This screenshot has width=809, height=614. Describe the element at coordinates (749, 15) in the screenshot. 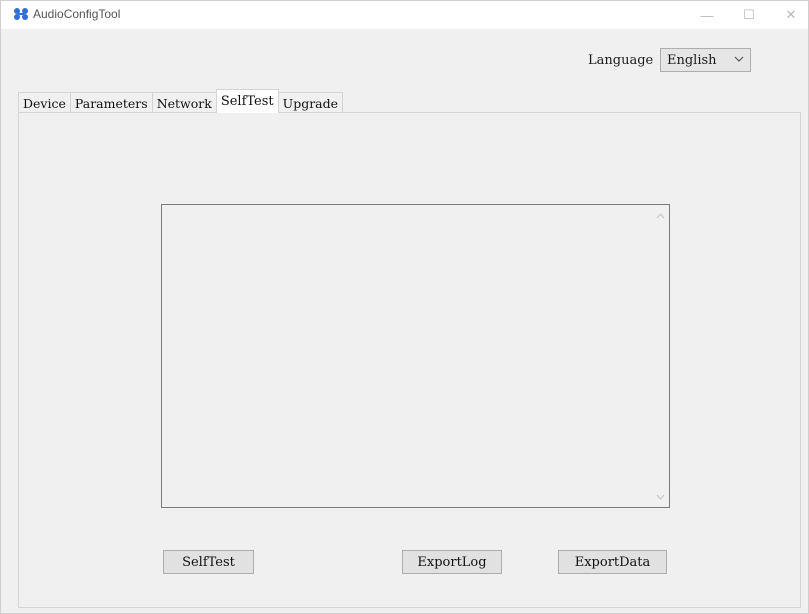

I see `maximize-button: ☐` at that location.